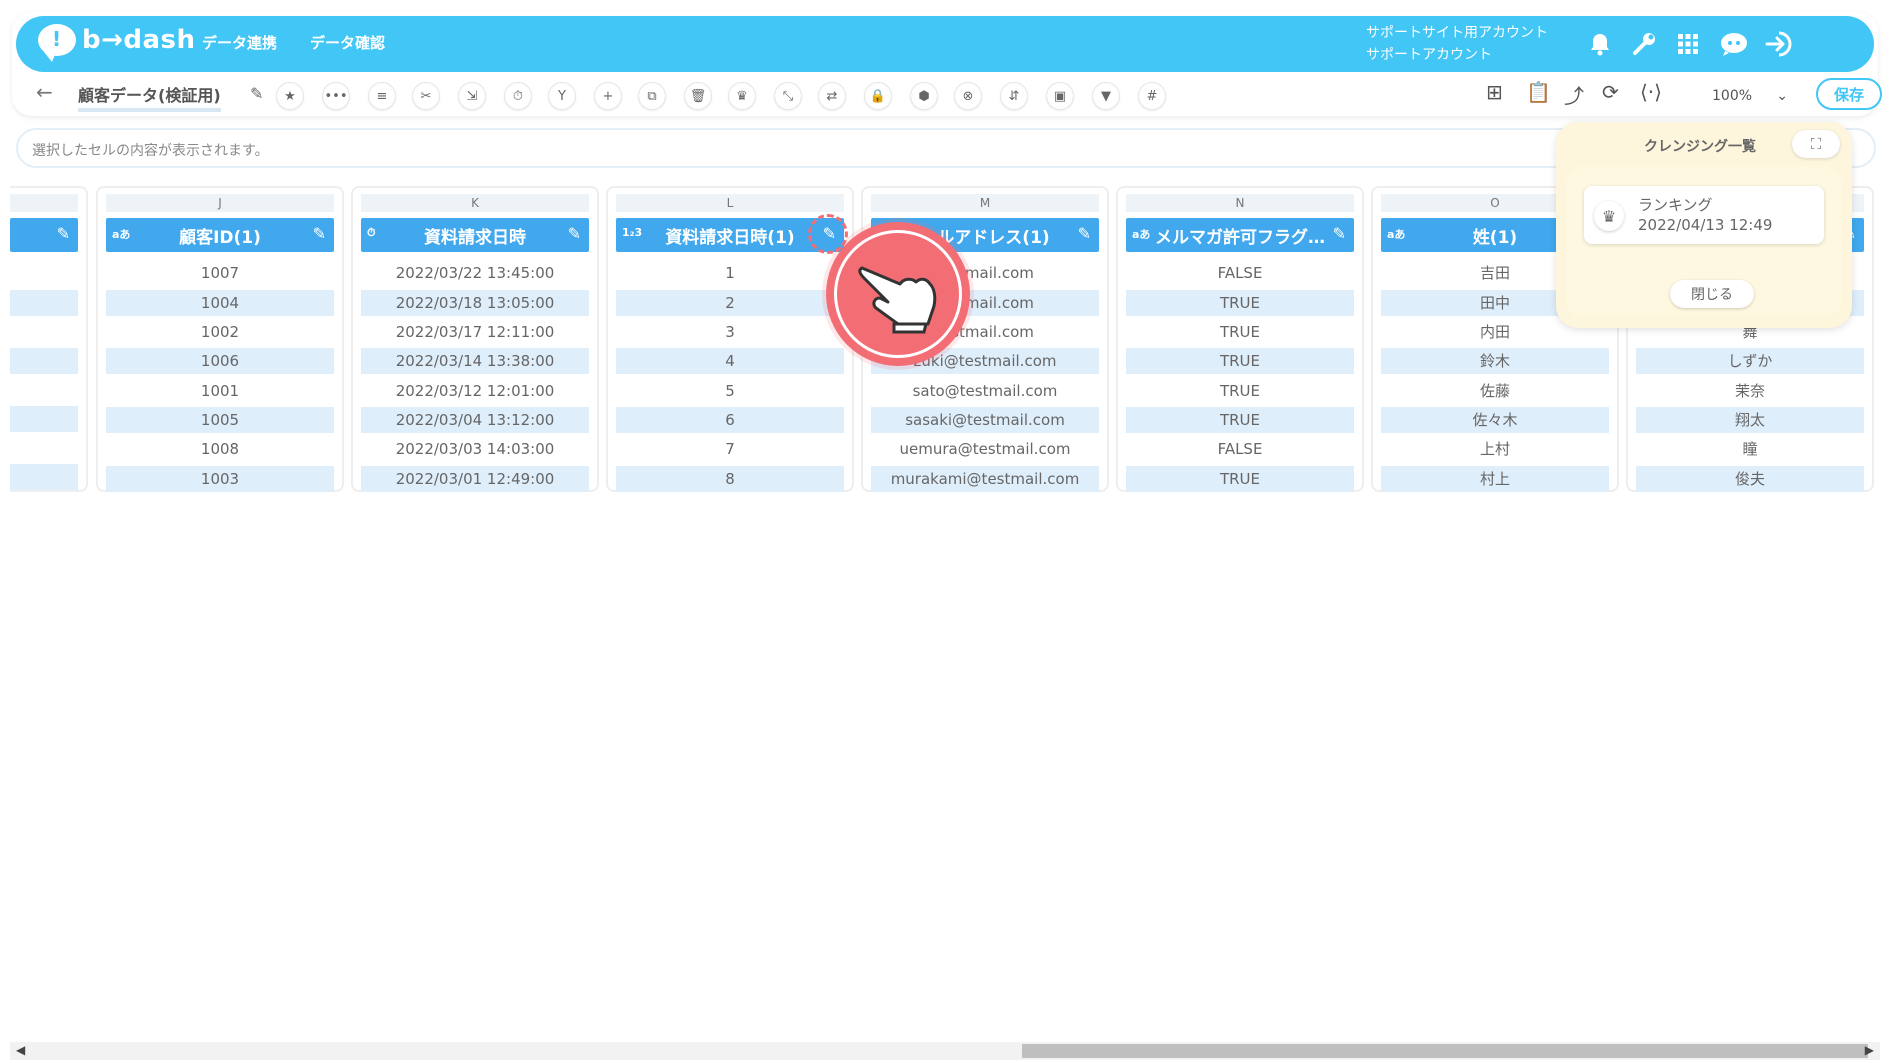 The width and height of the screenshot is (1890, 1063). I want to click on cleansing-item: ♛ ランキング 2022/04/13 12:49, so click(1704, 215).